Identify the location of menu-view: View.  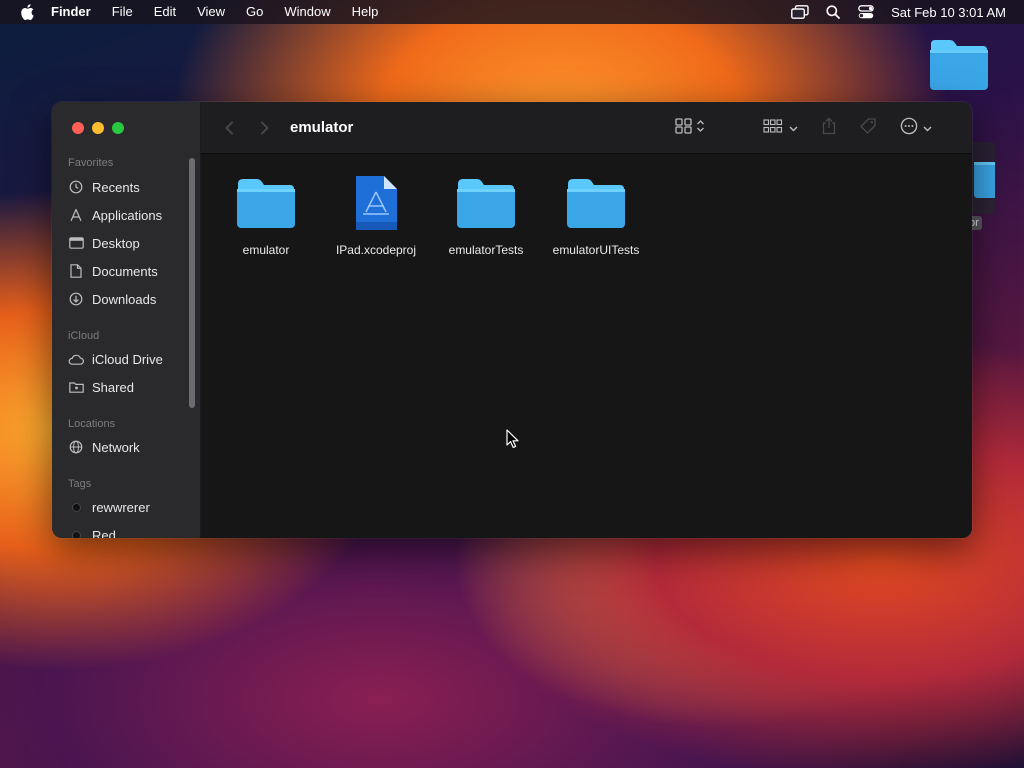
(211, 12).